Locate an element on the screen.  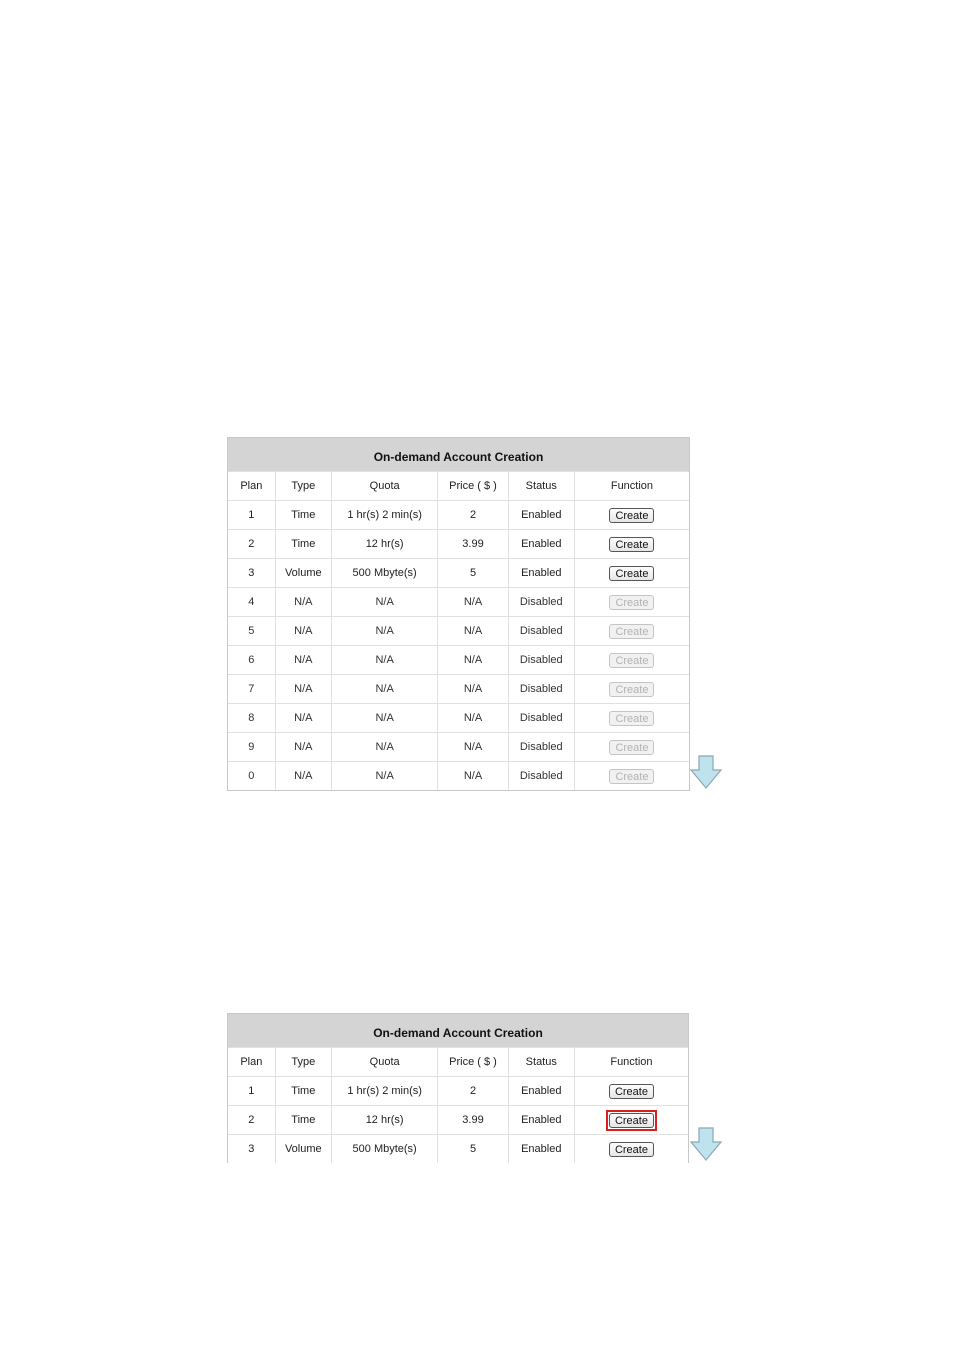
table-row: 4 N/A N/A N/A Disabled Create is located at coordinates (458, 602).